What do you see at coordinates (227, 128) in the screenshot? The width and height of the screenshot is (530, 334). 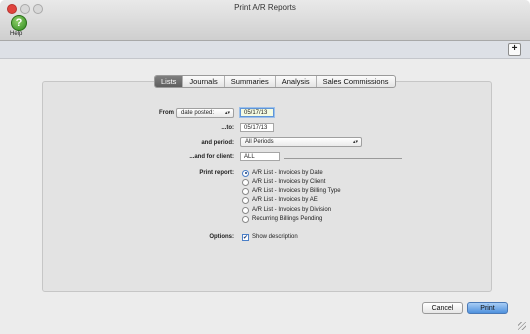 I see `to-label: ...to:` at bounding box center [227, 128].